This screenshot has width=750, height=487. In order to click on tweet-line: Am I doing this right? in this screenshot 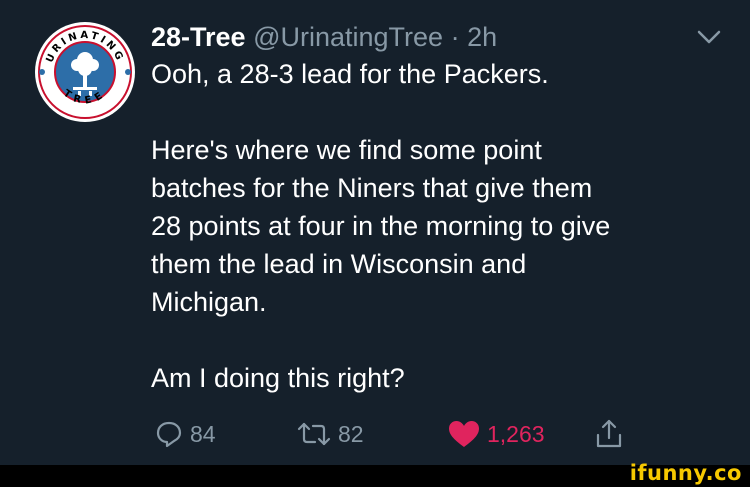, I will do `click(278, 378)`.